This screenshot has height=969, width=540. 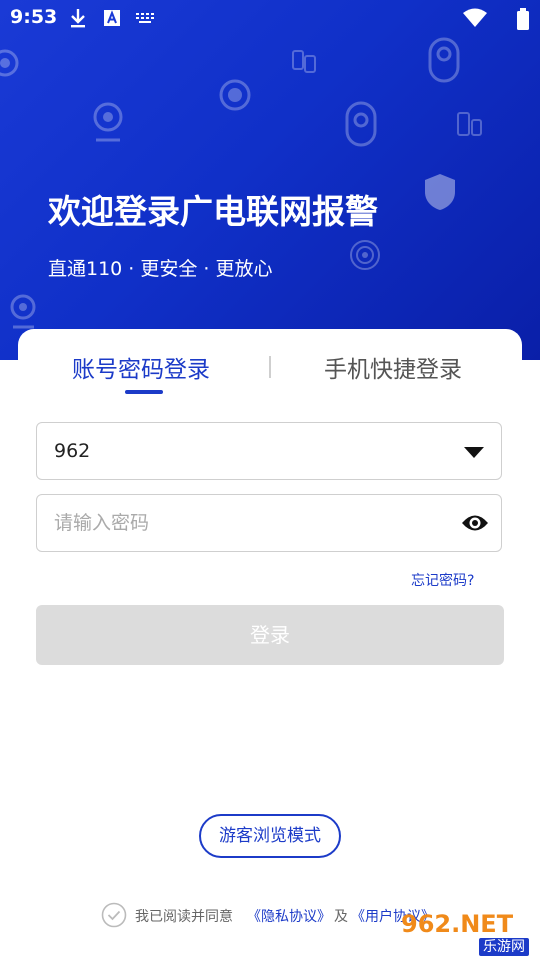 I want to click on watermark-logo: 962.NET 乐游网, so click(x=468, y=933).